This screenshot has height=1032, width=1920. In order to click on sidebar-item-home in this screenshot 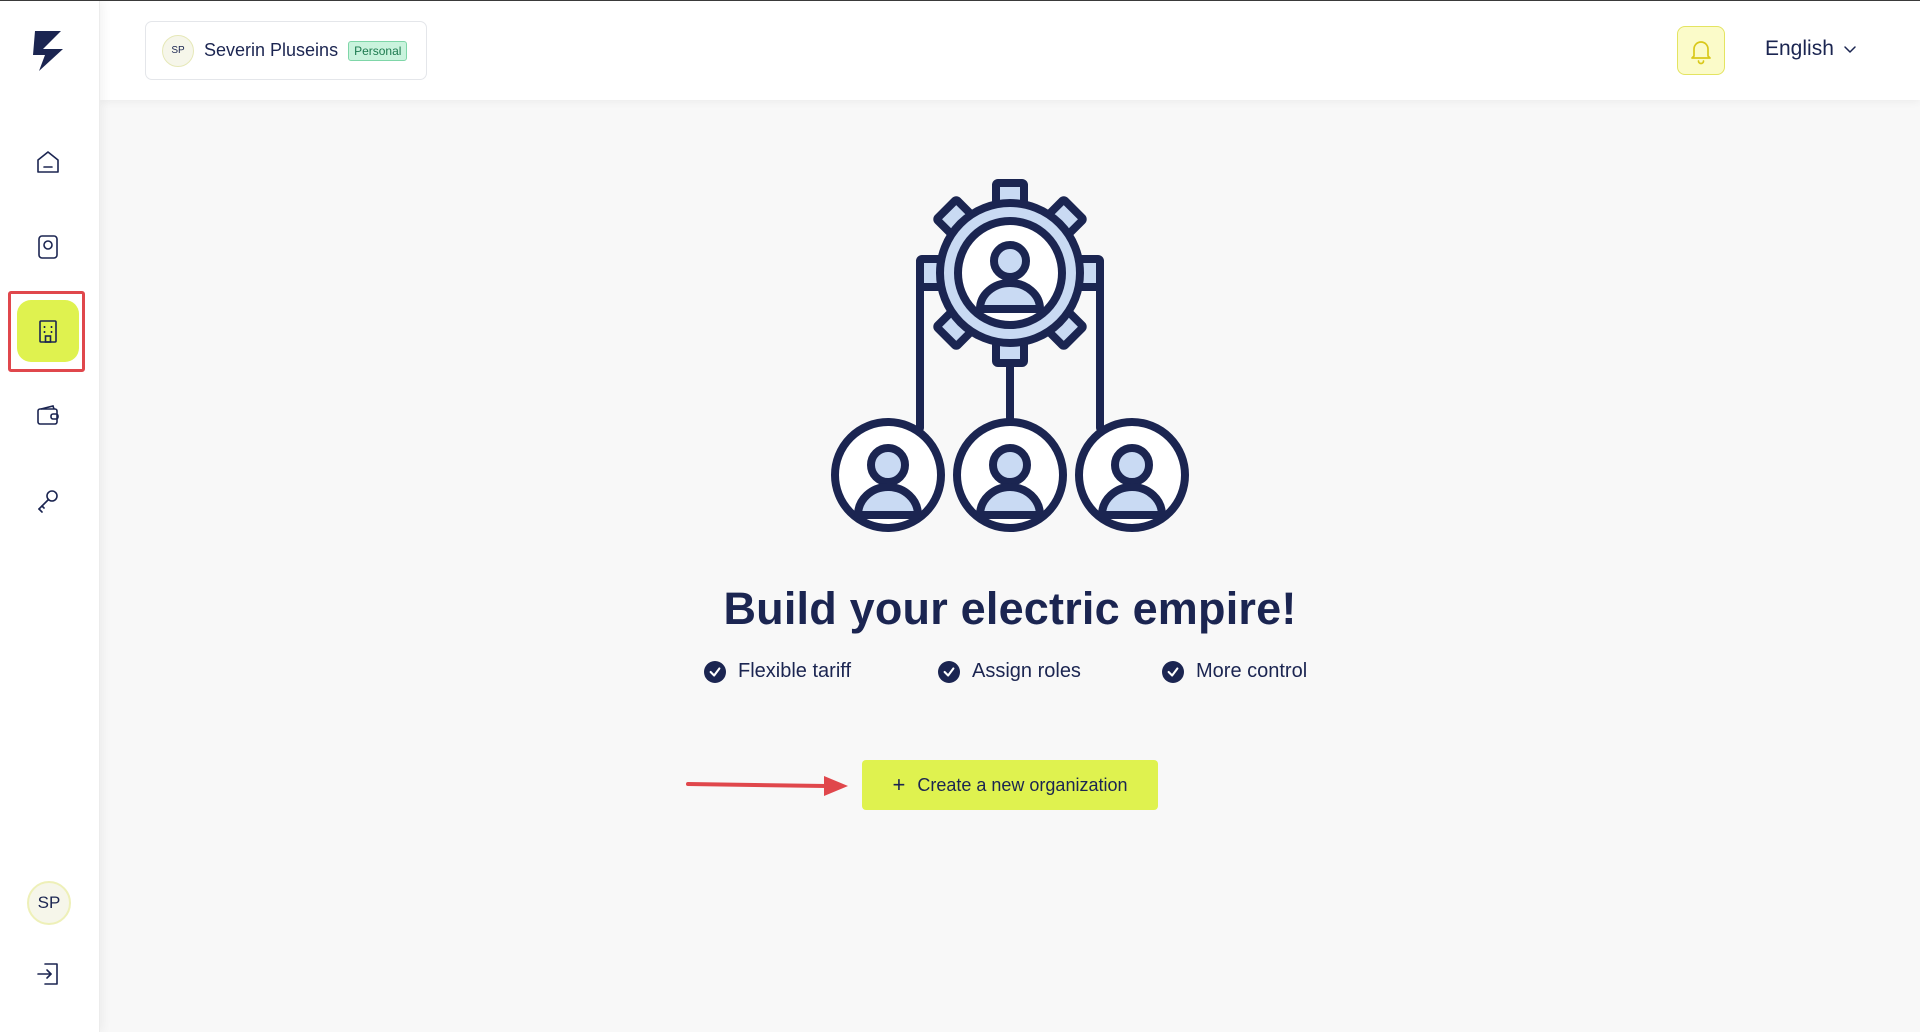, I will do `click(48, 162)`.